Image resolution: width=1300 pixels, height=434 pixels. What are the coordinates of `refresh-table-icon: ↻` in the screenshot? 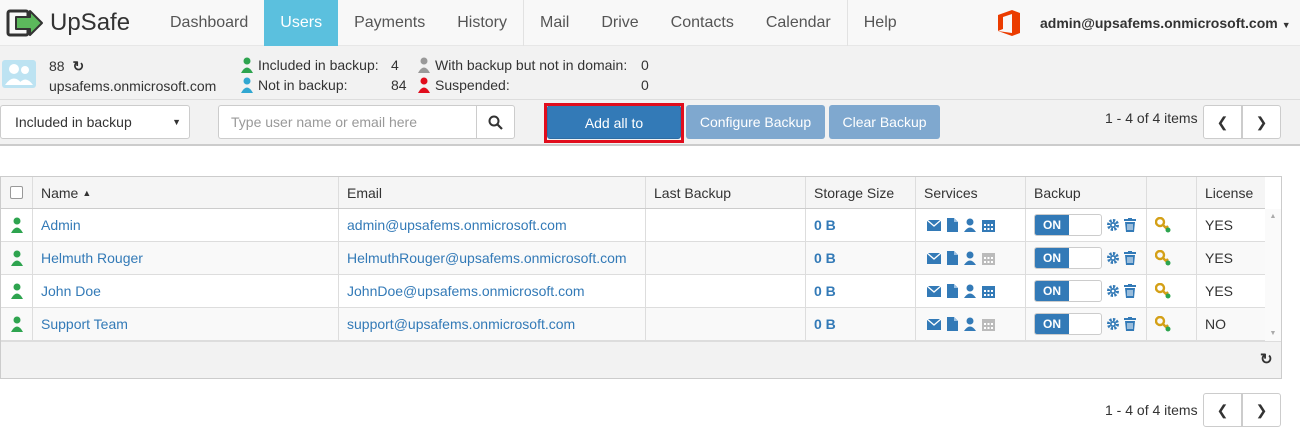 It's located at (1266, 359).